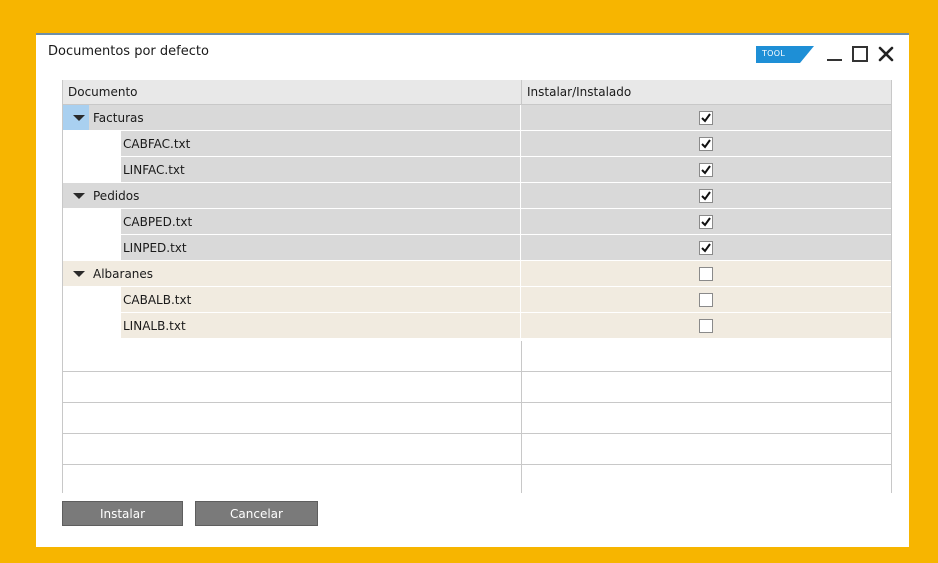 The height and width of the screenshot is (563, 938). What do you see at coordinates (477, 92) in the screenshot?
I see `grid-header: Documento Instalar/Instalado` at bounding box center [477, 92].